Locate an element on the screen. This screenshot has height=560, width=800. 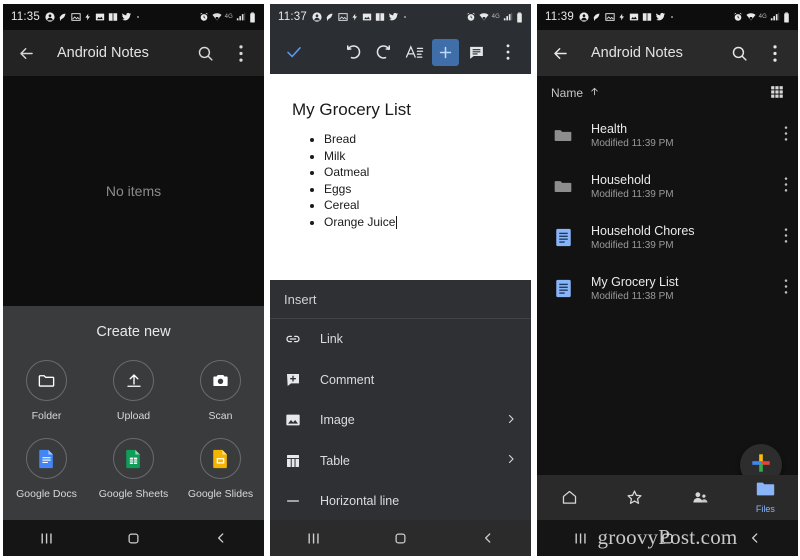
profile-icon is located at coordinates (584, 17).